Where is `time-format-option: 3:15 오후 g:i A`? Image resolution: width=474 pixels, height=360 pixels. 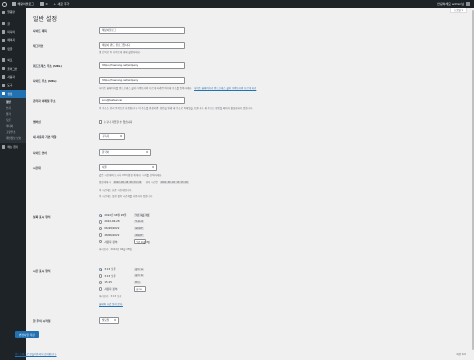
time-format-option: 3:15 오후 g:i A is located at coordinates (122, 276).